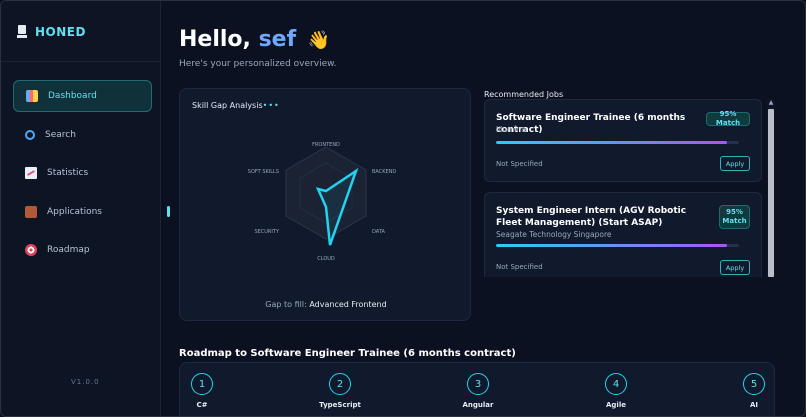  Describe the element at coordinates (616, 405) in the screenshot. I see `step-label: Agile` at that location.